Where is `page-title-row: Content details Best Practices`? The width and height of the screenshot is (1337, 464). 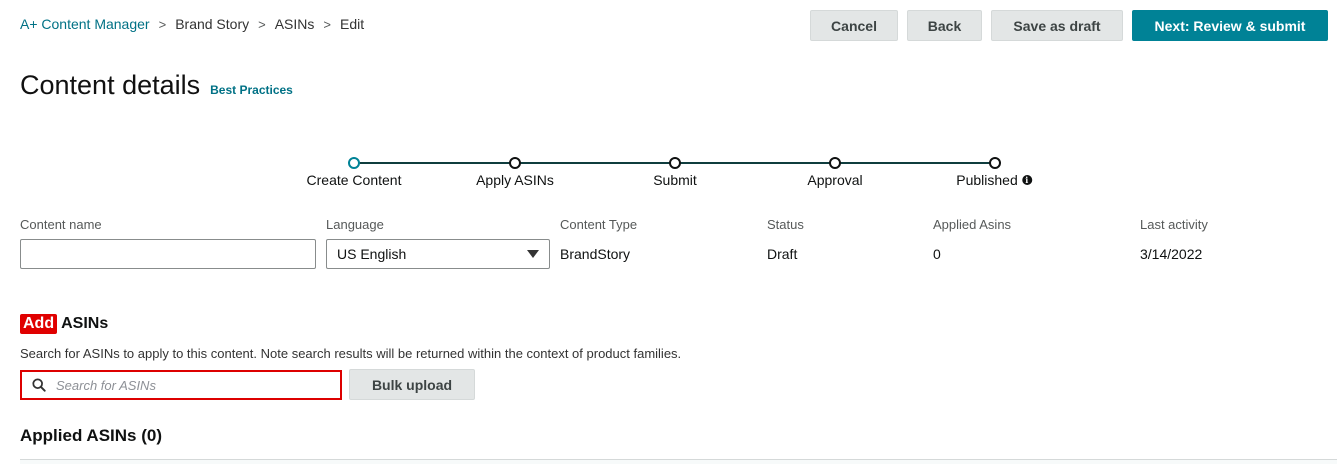 page-title-row: Content details Best Practices is located at coordinates (156, 85).